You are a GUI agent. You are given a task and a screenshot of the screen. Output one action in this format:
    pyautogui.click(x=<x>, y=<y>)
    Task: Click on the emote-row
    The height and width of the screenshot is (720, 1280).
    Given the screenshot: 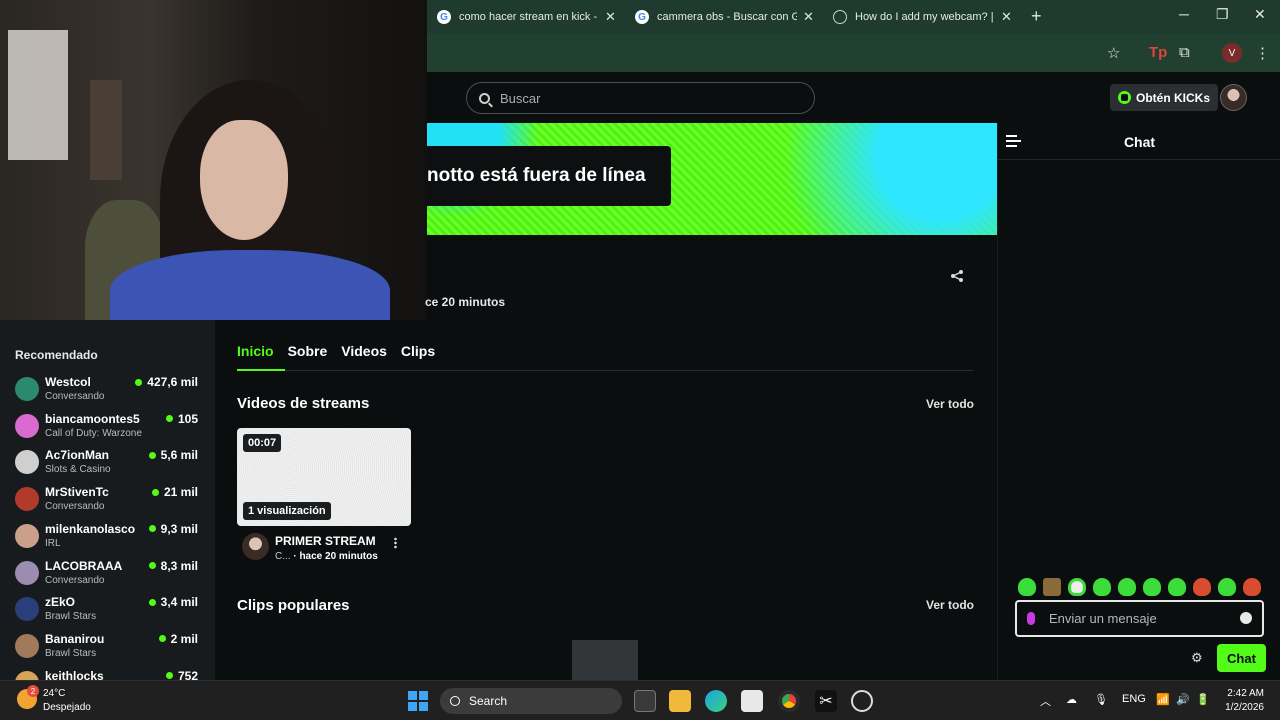 What is the action you would take?
    pyautogui.click(x=1139, y=587)
    